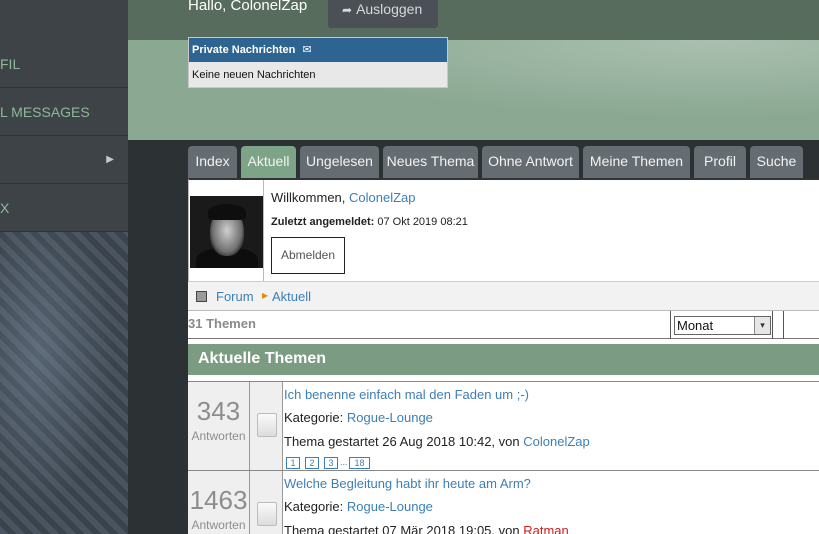 The height and width of the screenshot is (534, 819). I want to click on breadcrumb: Forum ▶ Aktuell, so click(503, 296).